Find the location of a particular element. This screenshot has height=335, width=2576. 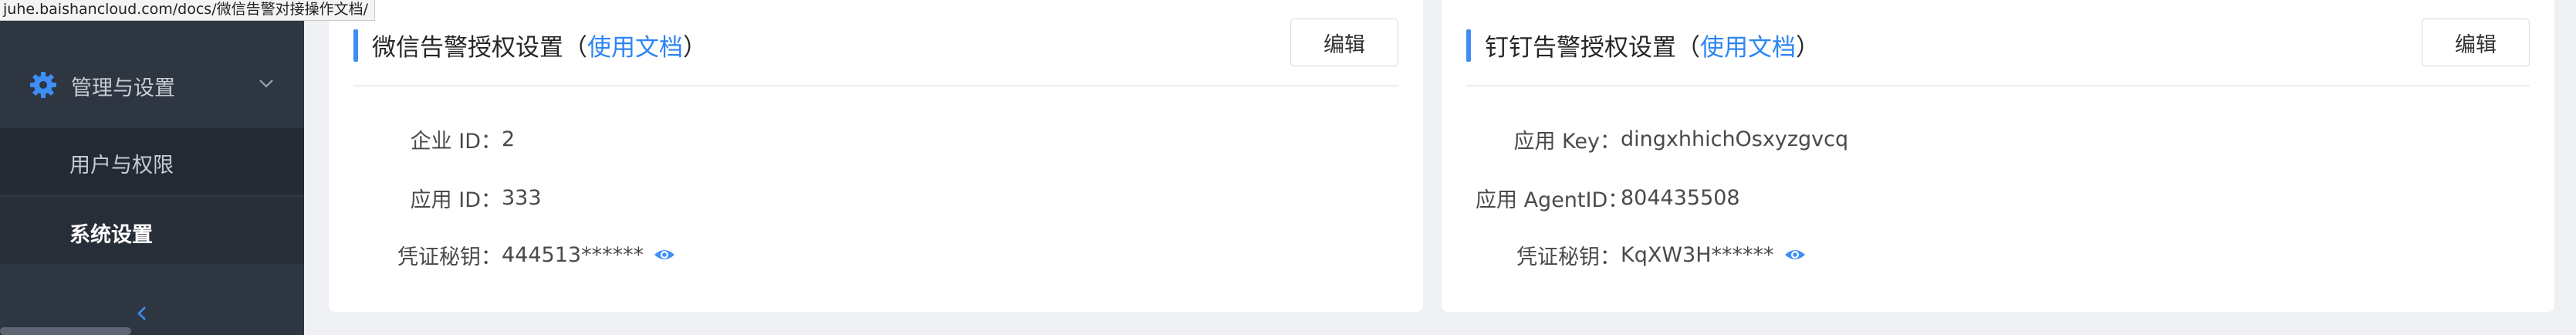

field-app-id: 应用 ID： 333 is located at coordinates (449, 198).